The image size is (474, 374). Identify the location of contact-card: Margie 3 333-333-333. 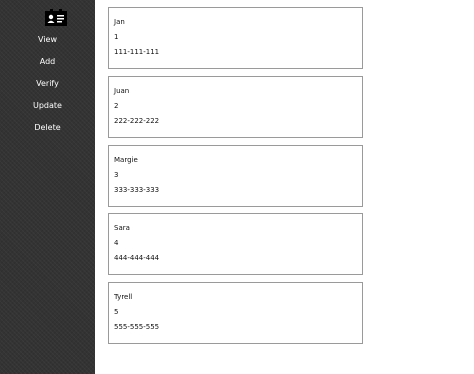
(235, 176).